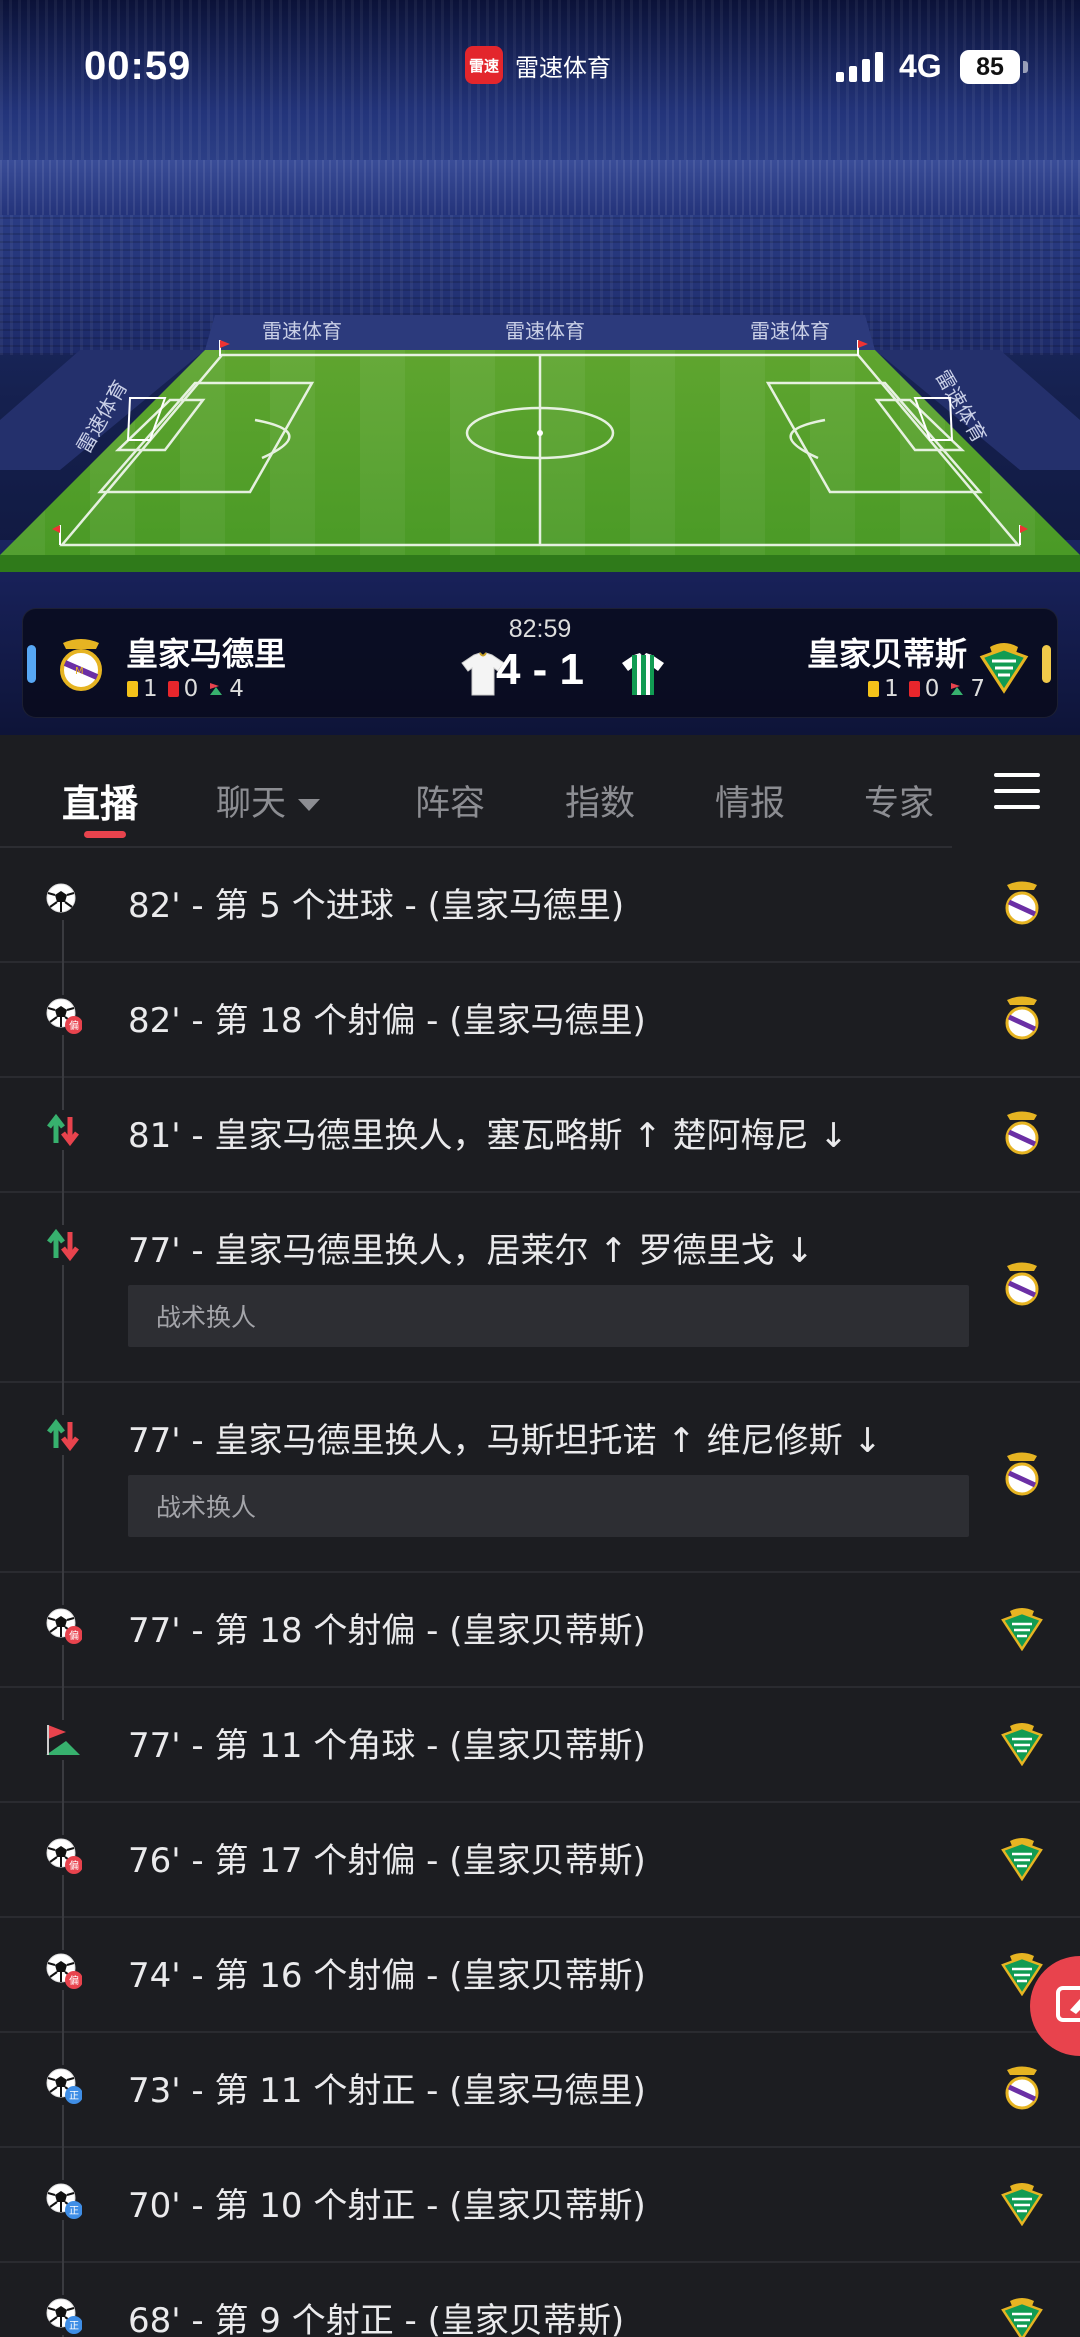 This screenshot has height=2337, width=1080. Describe the element at coordinates (505, 1441) in the screenshot. I see `event-text: 77' - 皇家马德里换人，马斯坦托诺 ↑ 维尼修斯 ↓` at that location.